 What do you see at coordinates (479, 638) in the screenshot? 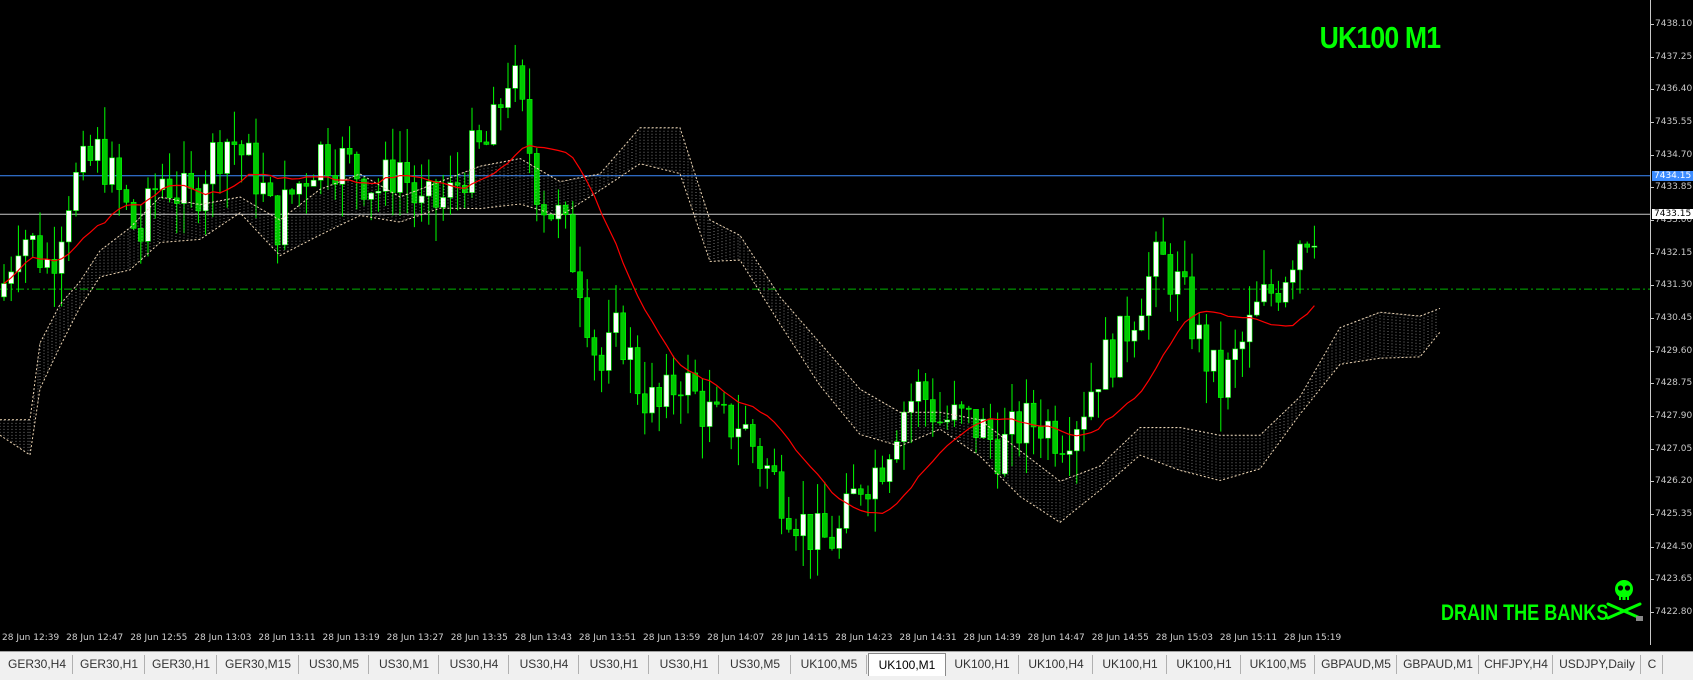
I see `time-tick-label: 28 Jun 13:35` at bounding box center [479, 638].